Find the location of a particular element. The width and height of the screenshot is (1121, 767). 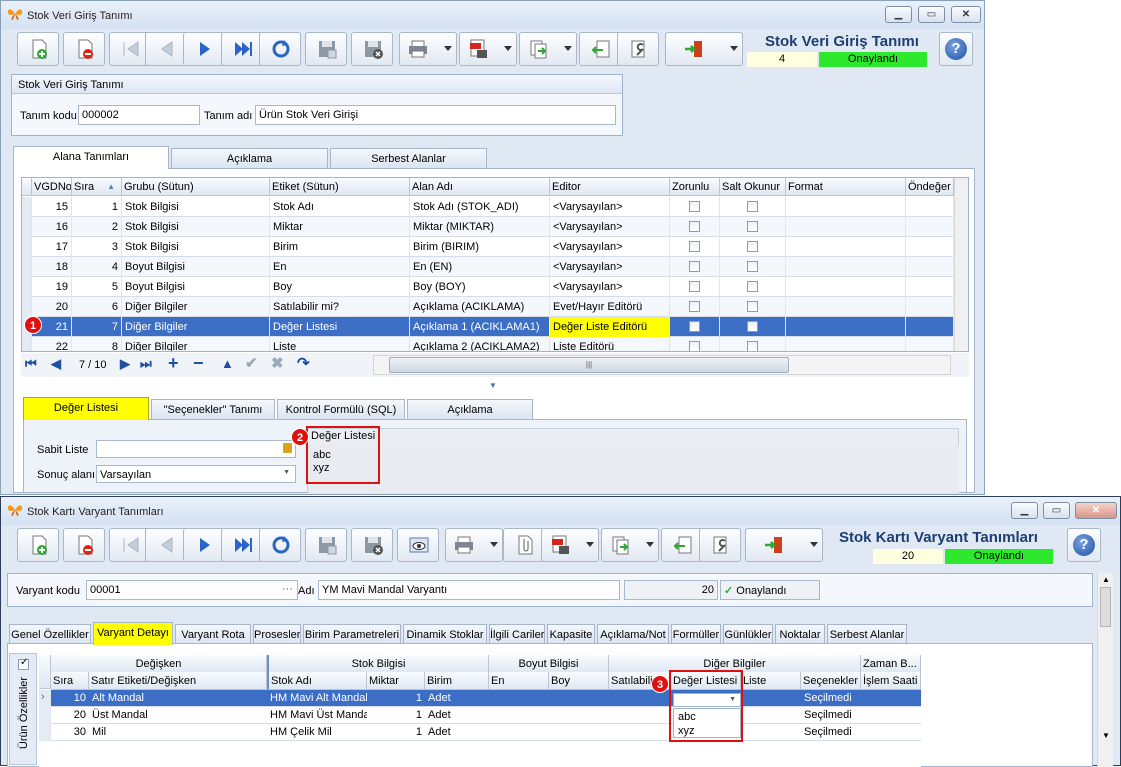

table-cell: 22 is located at coordinates (52, 344).